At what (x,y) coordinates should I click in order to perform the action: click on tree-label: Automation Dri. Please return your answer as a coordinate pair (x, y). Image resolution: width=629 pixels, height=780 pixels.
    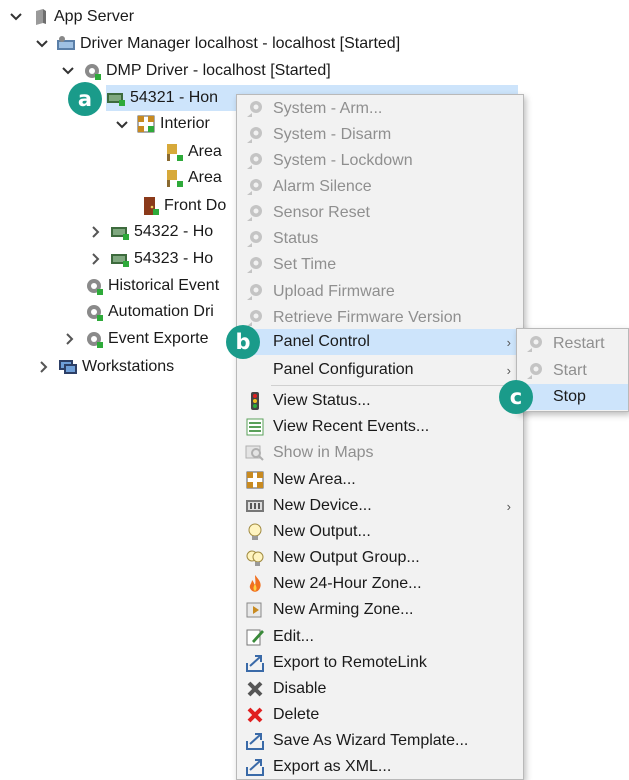
    Looking at the image, I should click on (161, 311).